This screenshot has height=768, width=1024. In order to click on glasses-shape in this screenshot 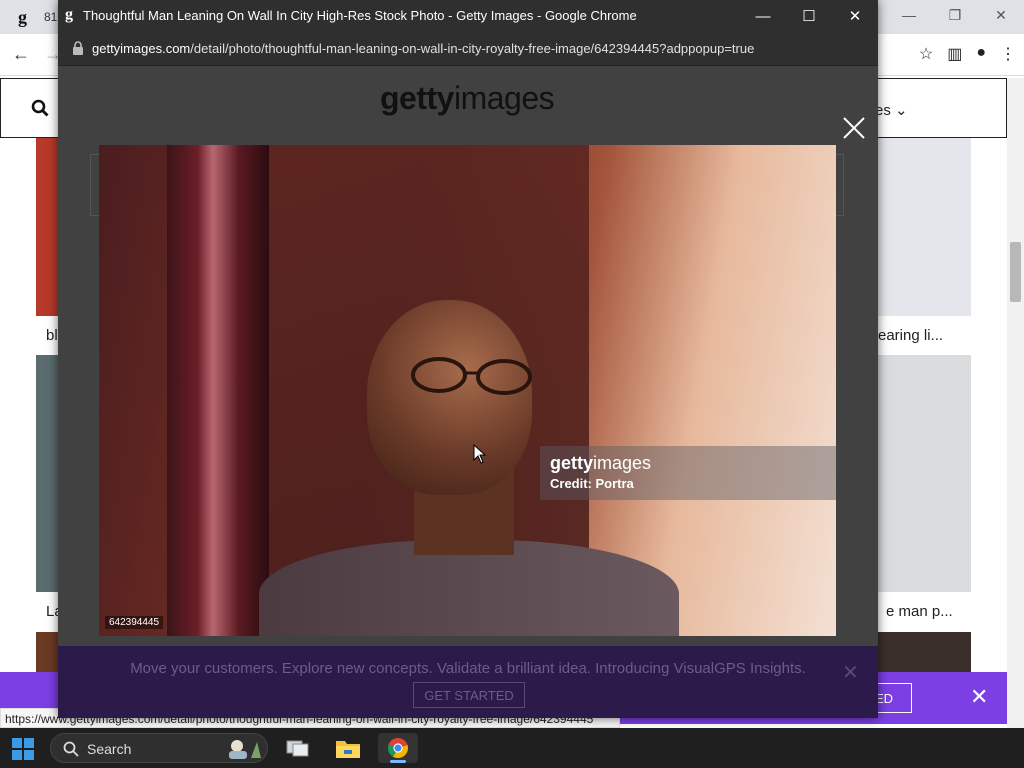, I will do `click(471, 376)`.